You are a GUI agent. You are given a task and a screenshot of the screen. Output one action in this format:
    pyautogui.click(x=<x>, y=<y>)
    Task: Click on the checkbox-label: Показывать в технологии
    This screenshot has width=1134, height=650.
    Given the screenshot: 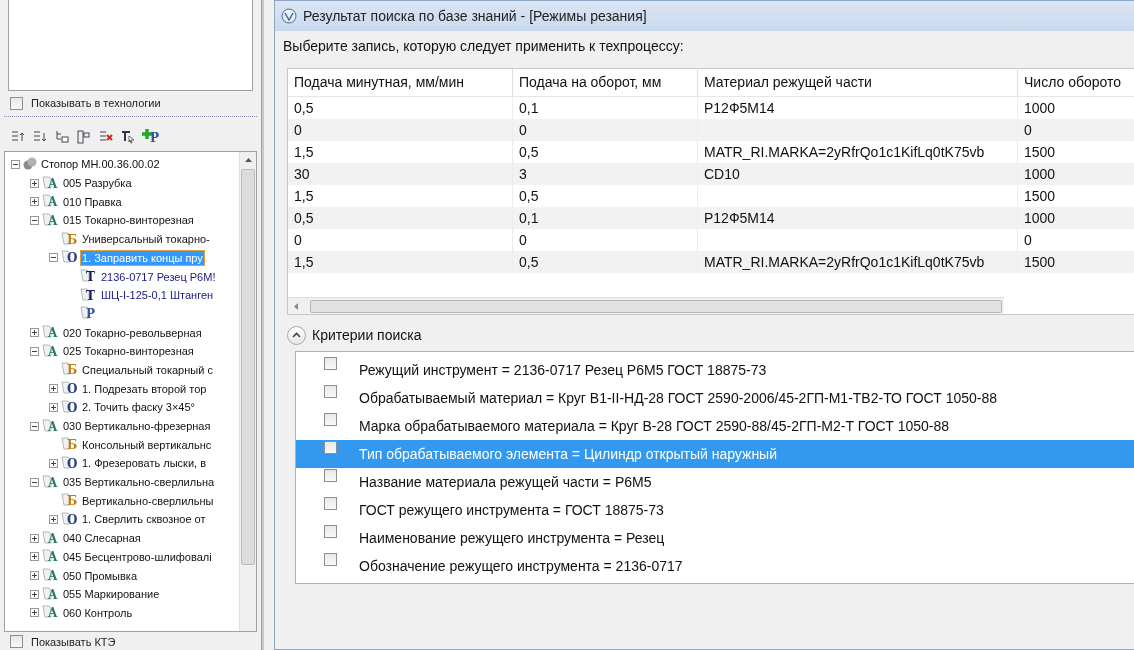 What is the action you would take?
    pyautogui.click(x=96, y=104)
    